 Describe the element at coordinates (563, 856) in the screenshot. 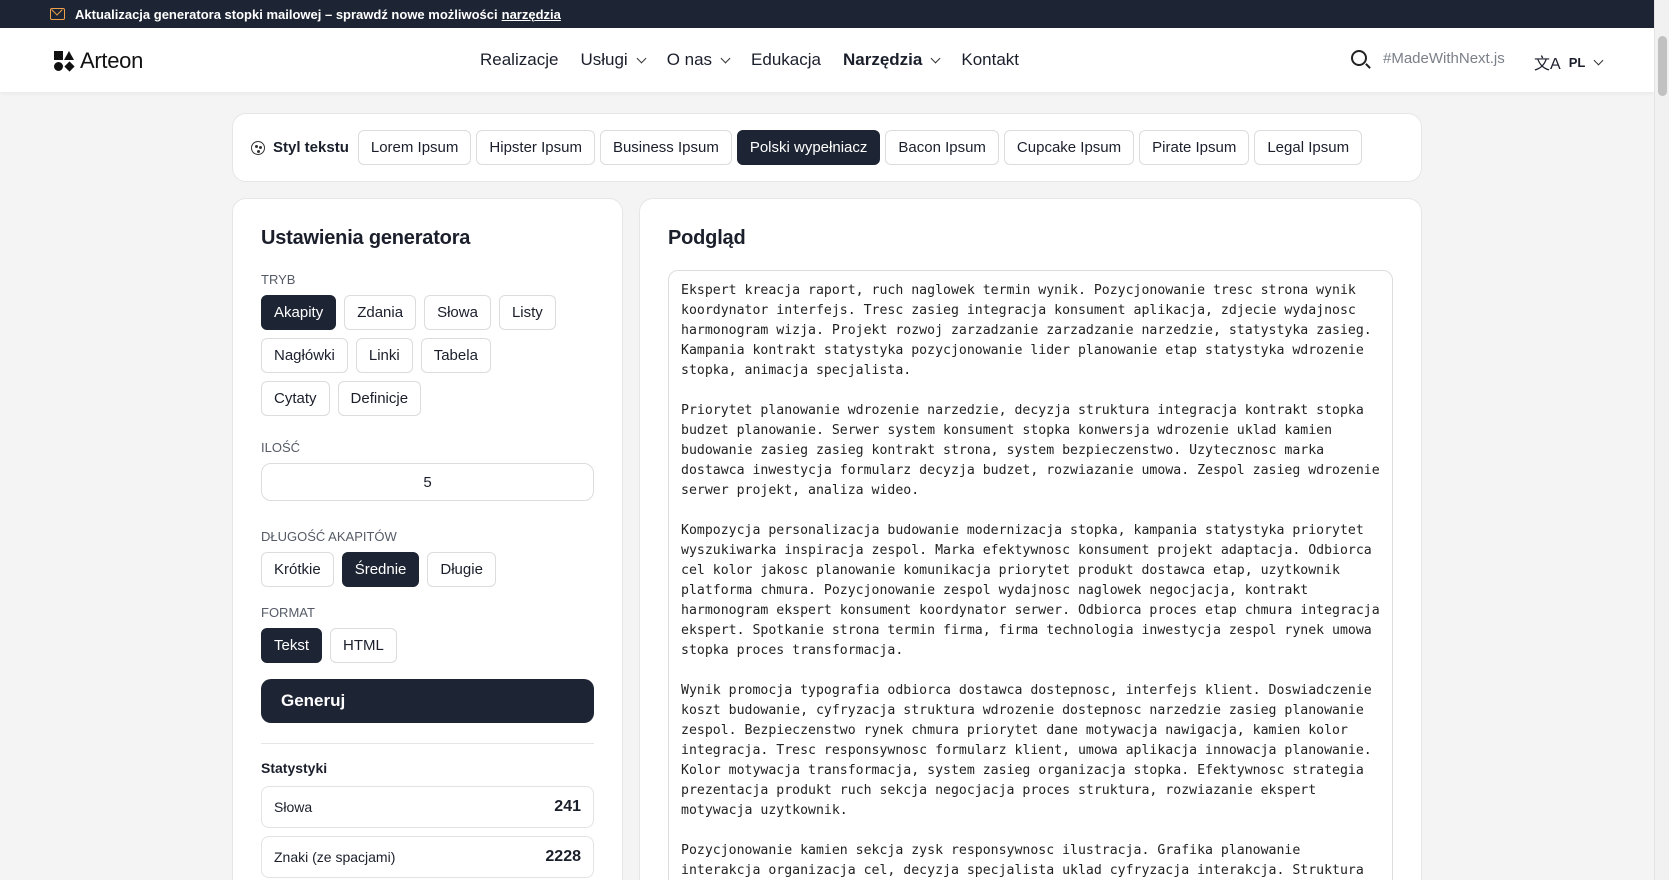

I see `stat-chars-value: 2228` at that location.